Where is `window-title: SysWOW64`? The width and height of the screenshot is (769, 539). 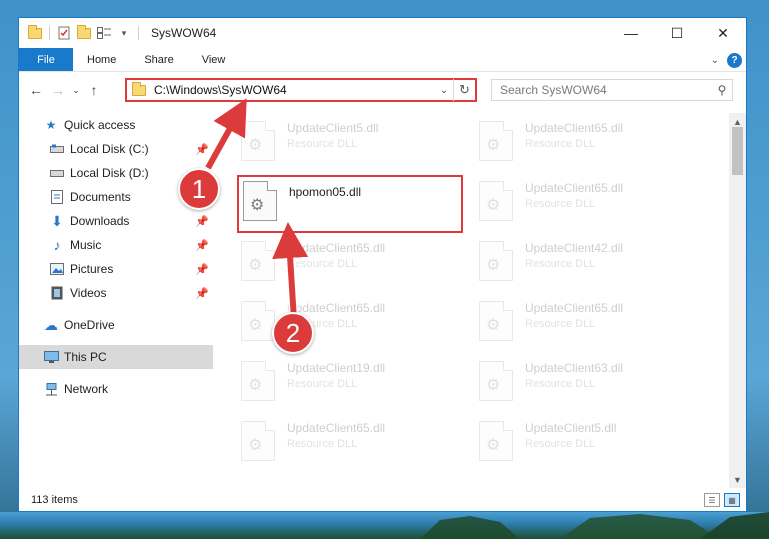 window-title: SysWOW64 is located at coordinates (184, 33).